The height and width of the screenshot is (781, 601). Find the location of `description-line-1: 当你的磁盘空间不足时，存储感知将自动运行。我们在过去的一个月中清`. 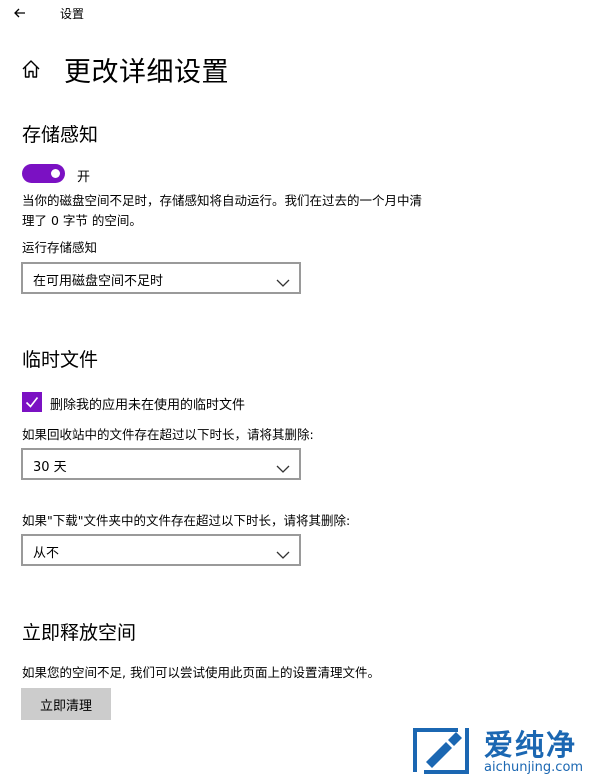

description-line-1: 当你的磁盘空间不足时，存储感知将自动运行。我们在过去的一个月中清 is located at coordinates (222, 200).